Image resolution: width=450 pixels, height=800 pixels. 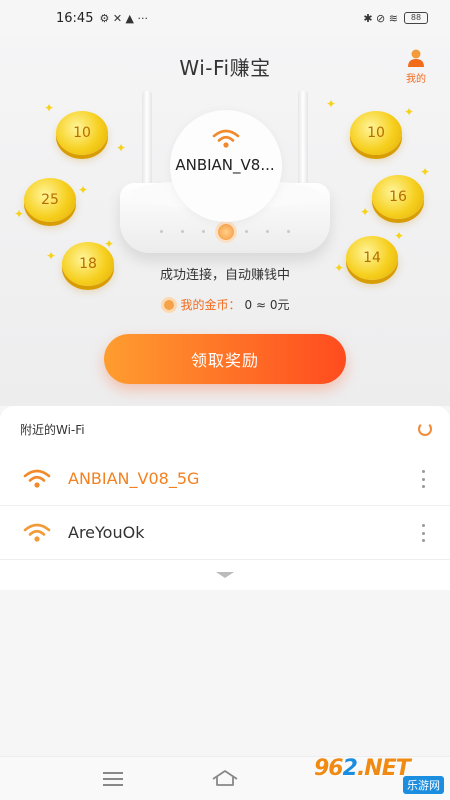 What do you see at coordinates (362, 768) in the screenshot?
I see `watermark-brand: 962.NET` at bounding box center [362, 768].